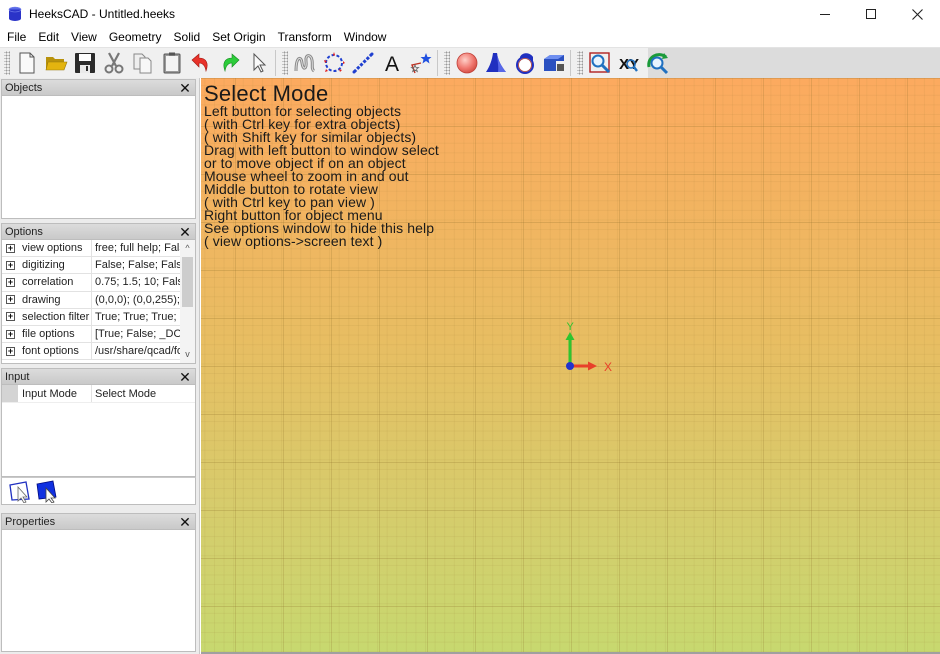  Describe the element at coordinates (84, 63) in the screenshot. I see `save-button` at that location.